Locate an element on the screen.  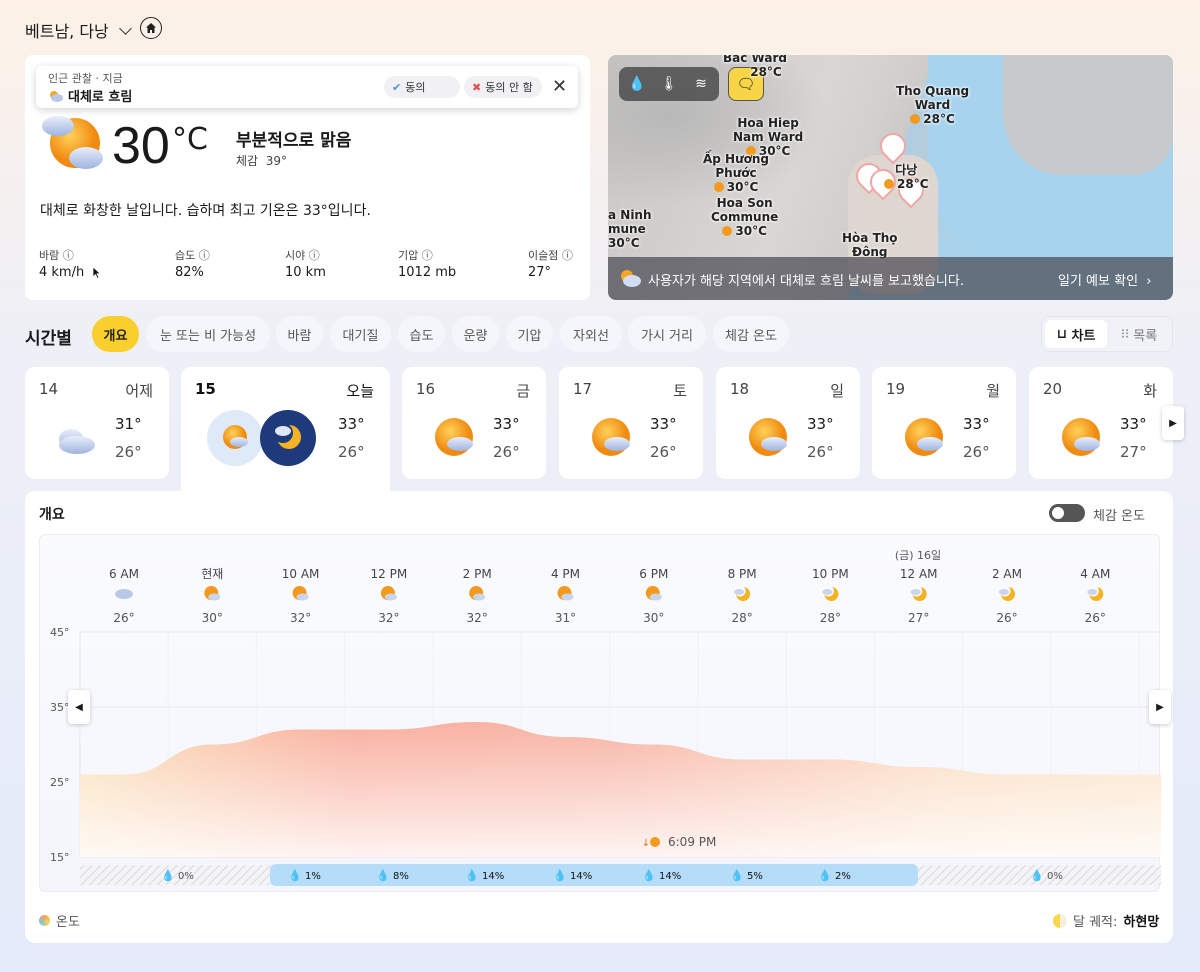
info-icon: ⓘ is located at coordinates (204, 255).